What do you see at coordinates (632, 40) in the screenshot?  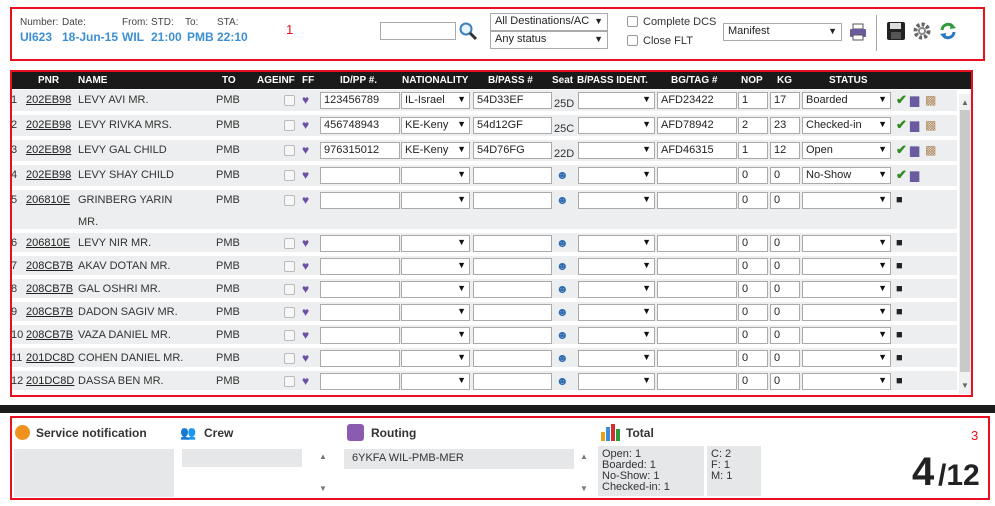 I see `close-flt-checkbox` at bounding box center [632, 40].